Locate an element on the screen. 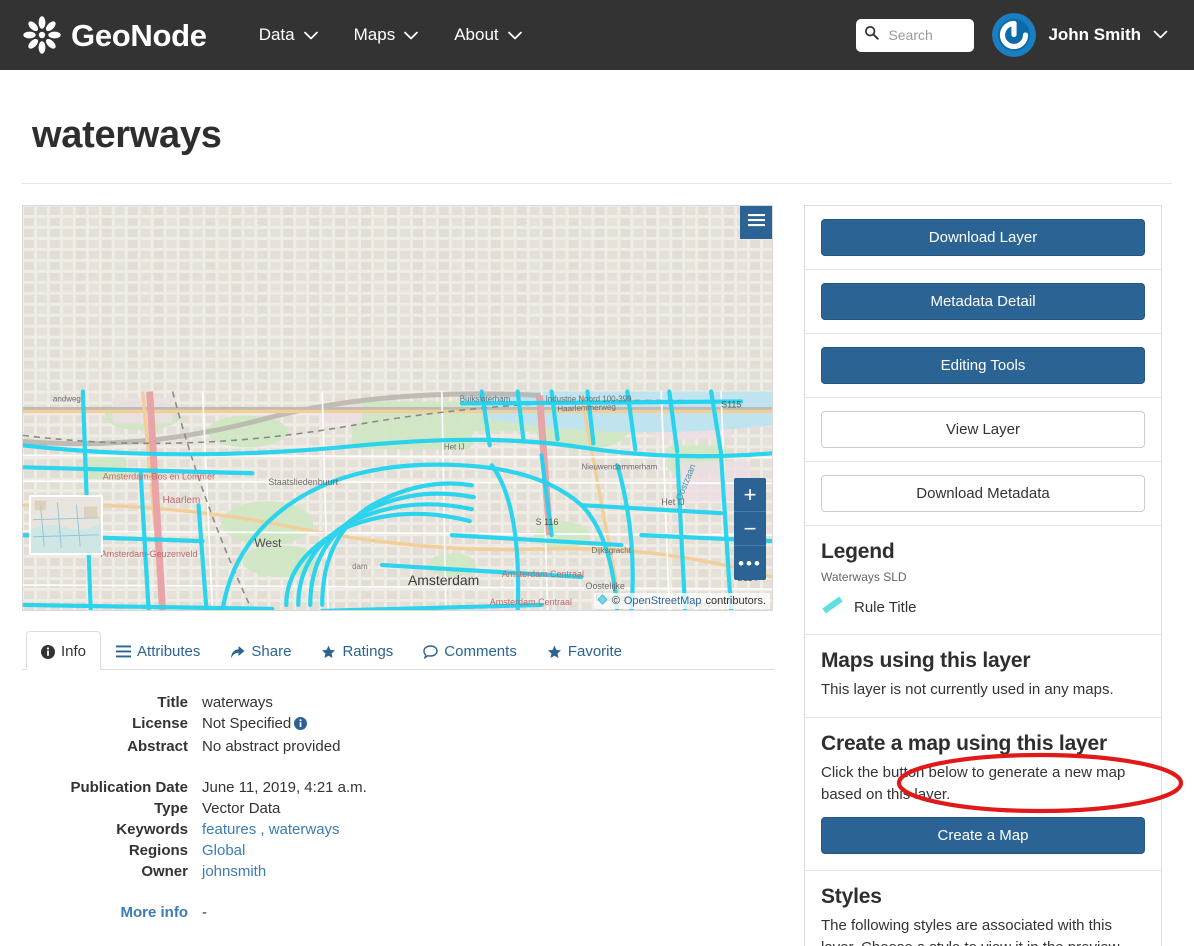 This screenshot has height=946, width=1194. info-label: Owner is located at coordinates (164, 871).